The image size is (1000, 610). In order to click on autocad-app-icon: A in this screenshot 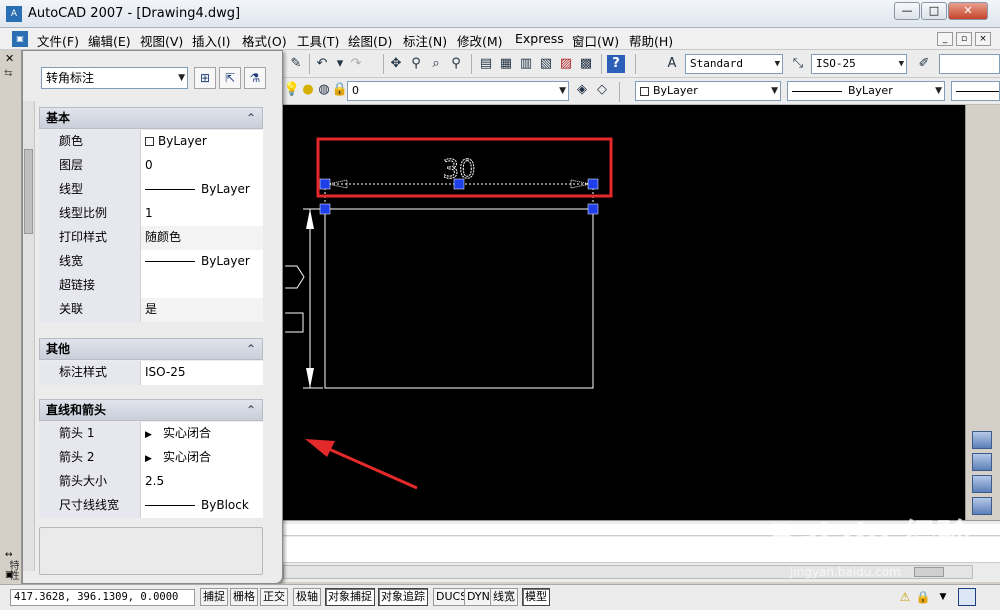, I will do `click(14, 14)`.